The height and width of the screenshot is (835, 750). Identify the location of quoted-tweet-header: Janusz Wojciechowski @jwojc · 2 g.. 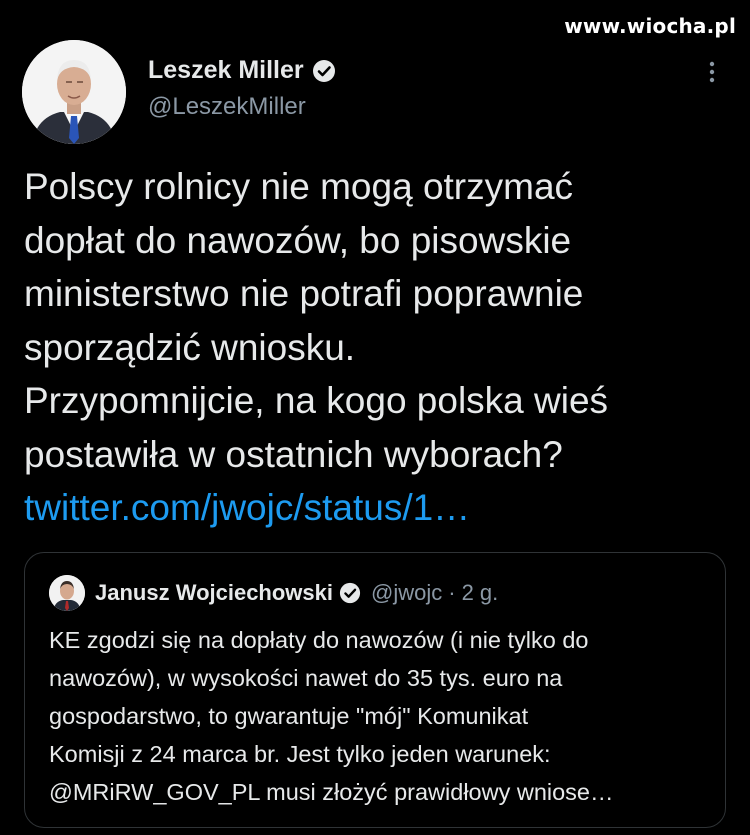
(273, 593).